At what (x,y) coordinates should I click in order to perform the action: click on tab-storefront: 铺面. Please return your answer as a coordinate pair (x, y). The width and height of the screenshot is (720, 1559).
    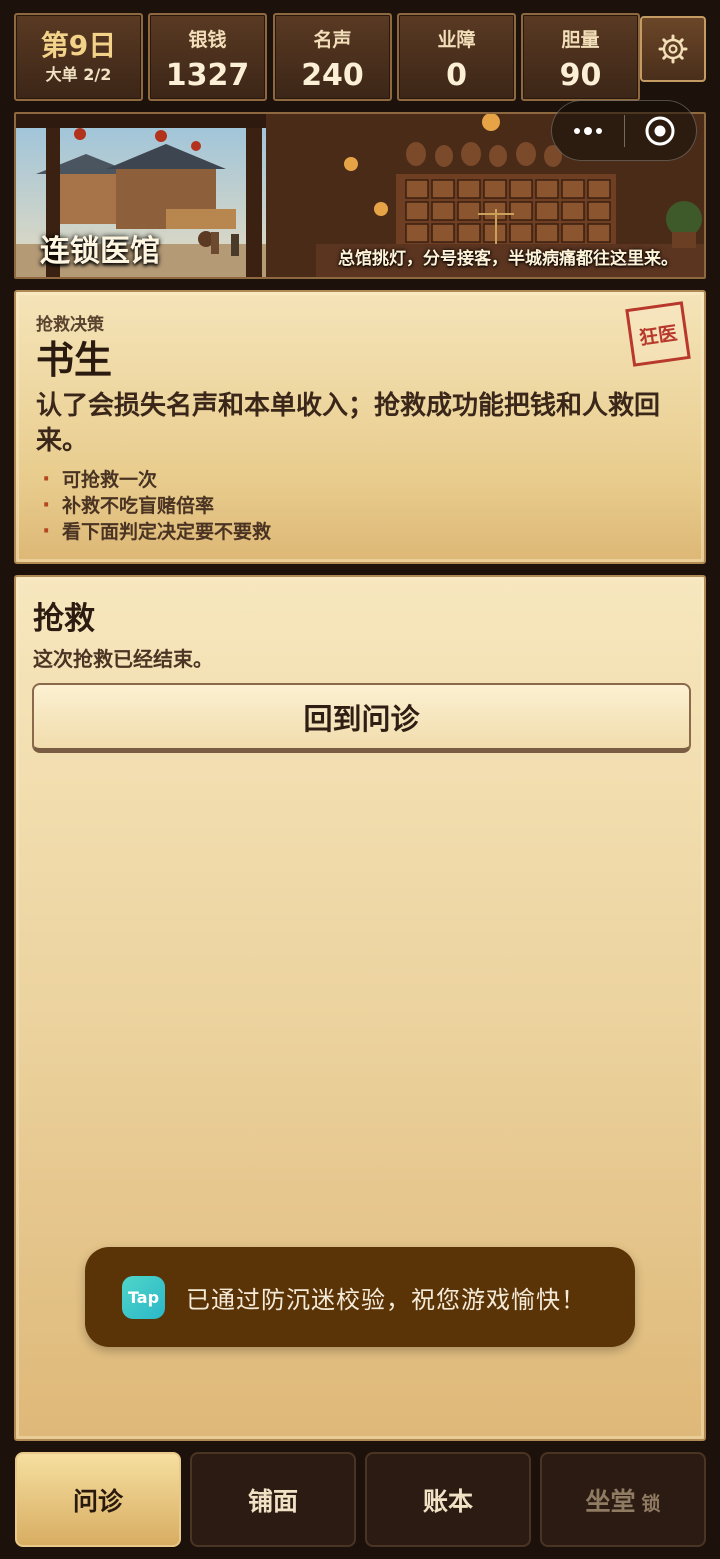
    Looking at the image, I should click on (273, 1499).